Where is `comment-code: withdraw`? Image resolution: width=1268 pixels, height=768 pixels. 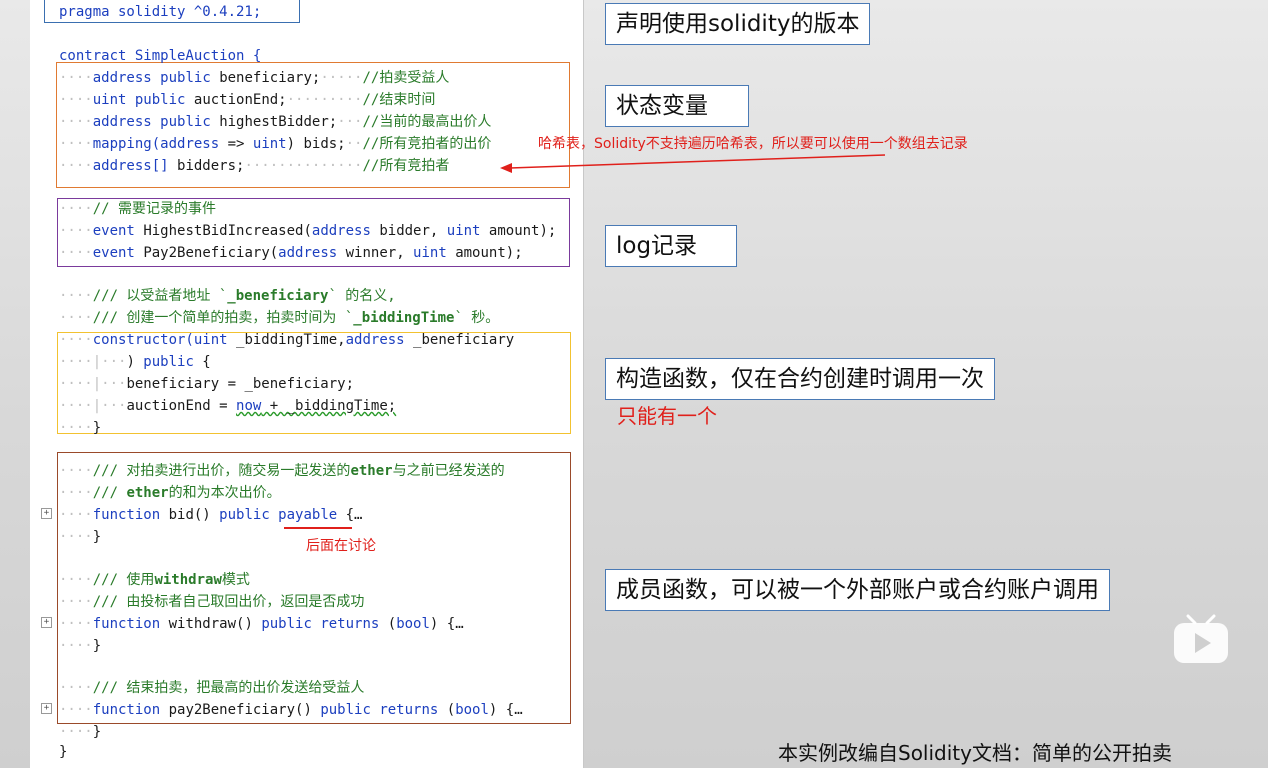
comment-code: withdraw is located at coordinates (188, 580).